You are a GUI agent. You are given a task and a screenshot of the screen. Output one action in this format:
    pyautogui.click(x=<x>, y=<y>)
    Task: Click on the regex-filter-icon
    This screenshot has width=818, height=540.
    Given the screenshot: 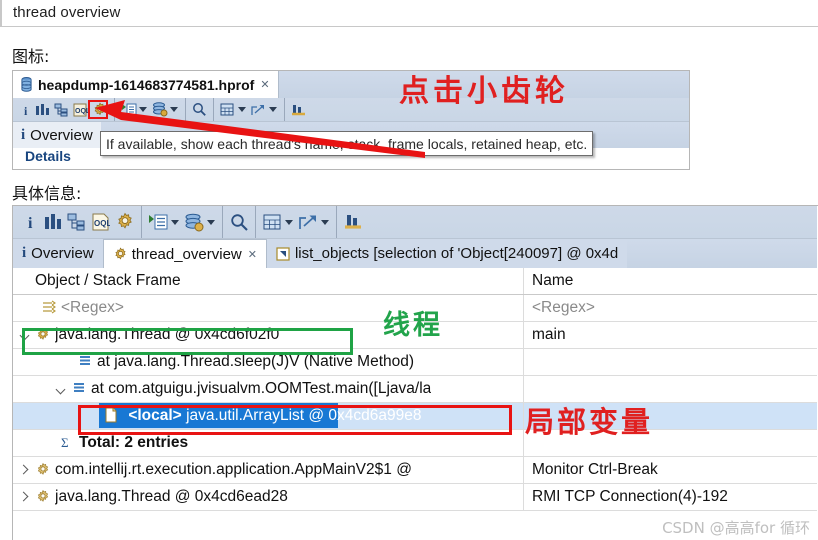 What is the action you would take?
    pyautogui.click(x=49, y=308)
    